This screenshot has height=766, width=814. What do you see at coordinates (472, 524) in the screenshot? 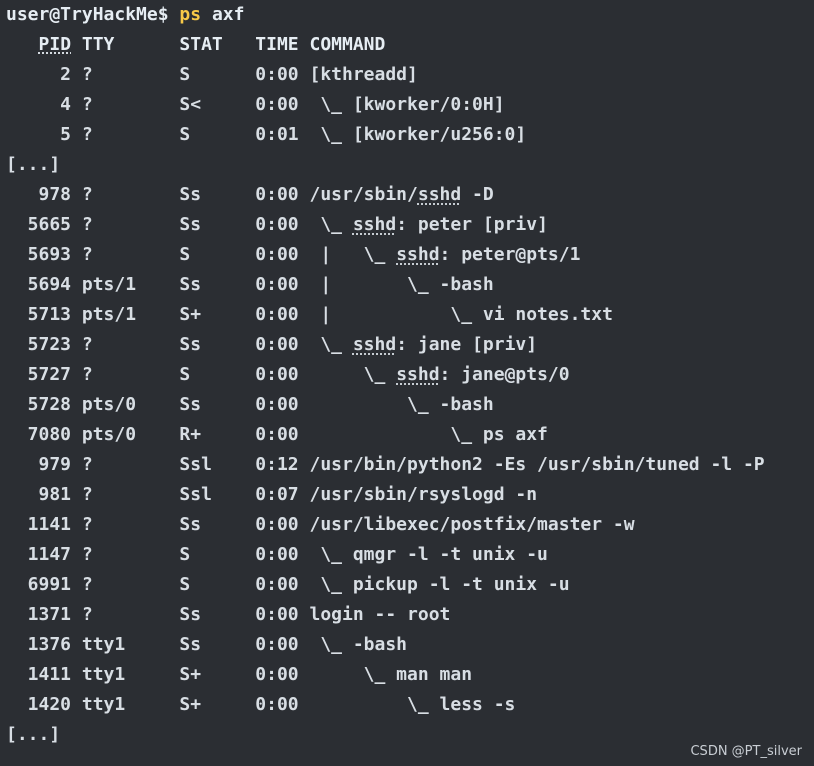
I see `command-cell: /usr/libexec/postfix/master -w` at bounding box center [472, 524].